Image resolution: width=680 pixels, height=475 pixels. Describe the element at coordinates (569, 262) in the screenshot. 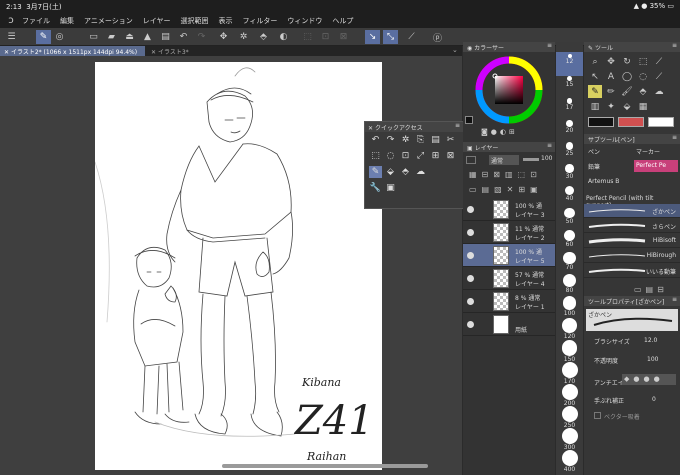

I see `brush-size-option: 70` at that location.